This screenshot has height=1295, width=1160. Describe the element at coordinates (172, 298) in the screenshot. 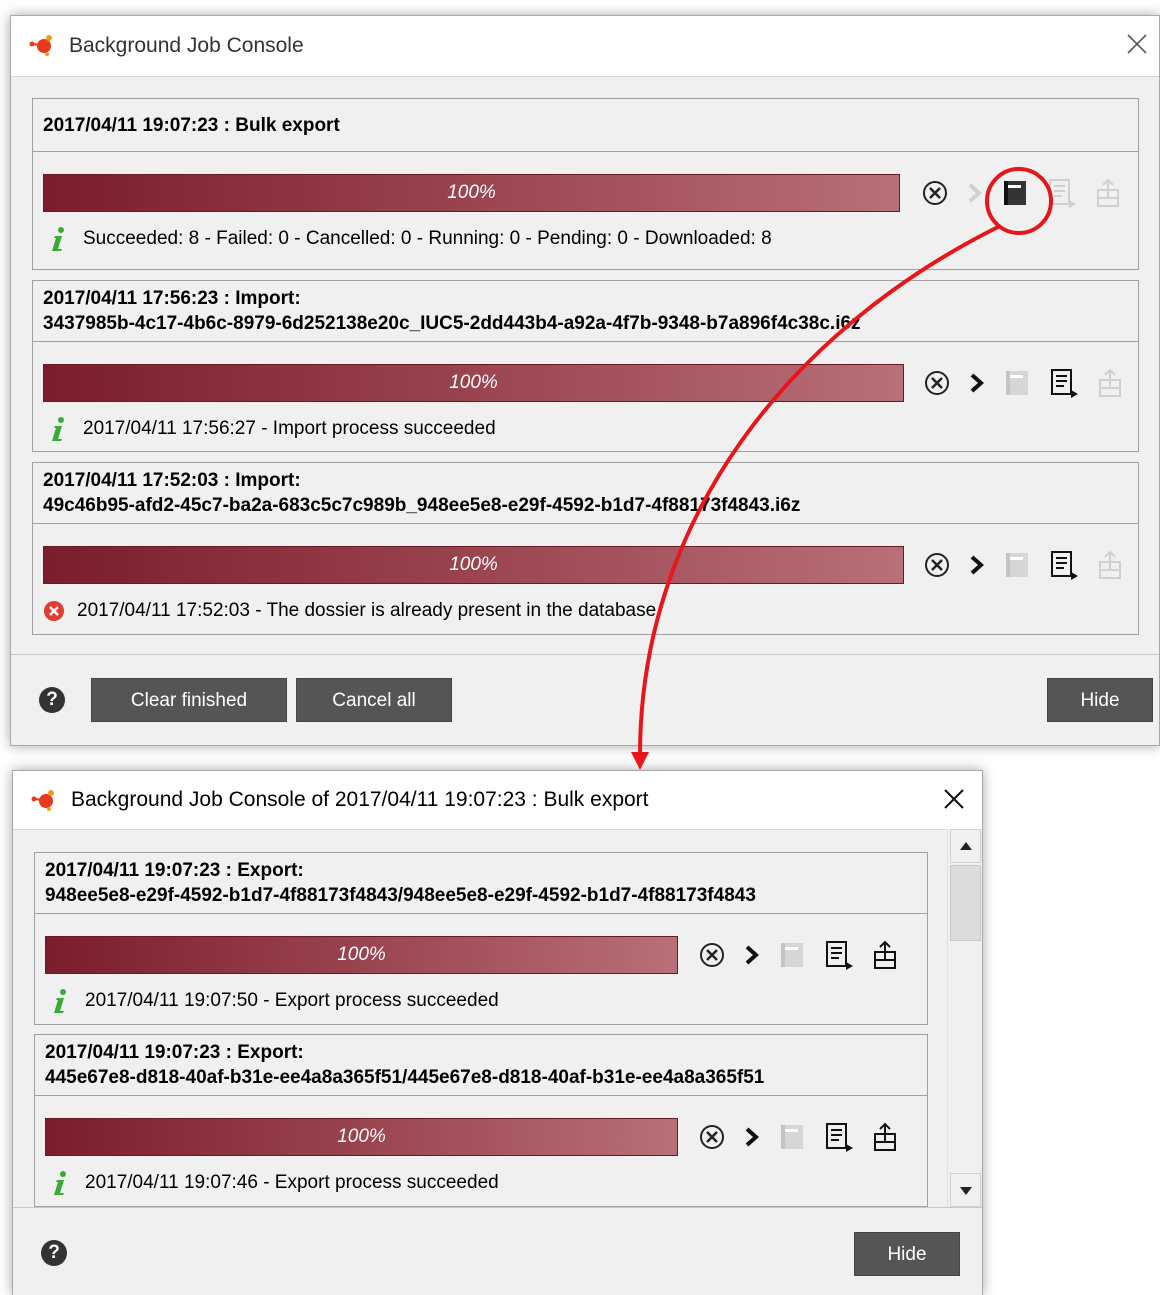

I see `job-header-line: 2017/04/11 17:56:23 : Import:` at that location.